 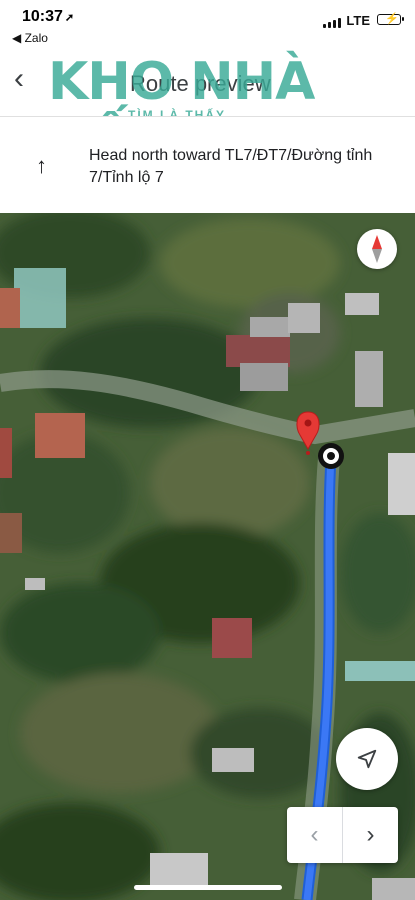 I want to click on arrow-up-icon: ↑, so click(x=41, y=165).